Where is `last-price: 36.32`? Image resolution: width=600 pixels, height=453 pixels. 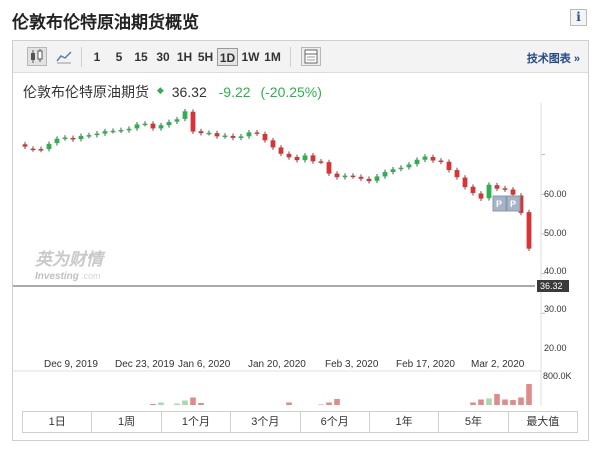 last-price: 36.32 is located at coordinates (189, 92).